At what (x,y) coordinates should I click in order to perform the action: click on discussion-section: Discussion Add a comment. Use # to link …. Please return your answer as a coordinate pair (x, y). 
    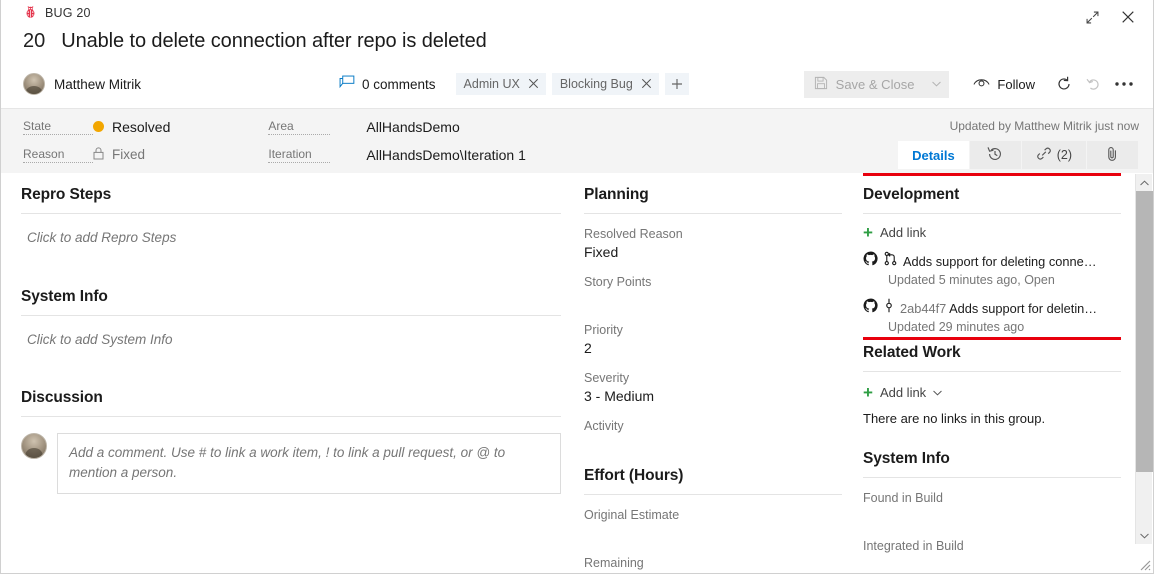
    Looking at the image, I should click on (291, 441).